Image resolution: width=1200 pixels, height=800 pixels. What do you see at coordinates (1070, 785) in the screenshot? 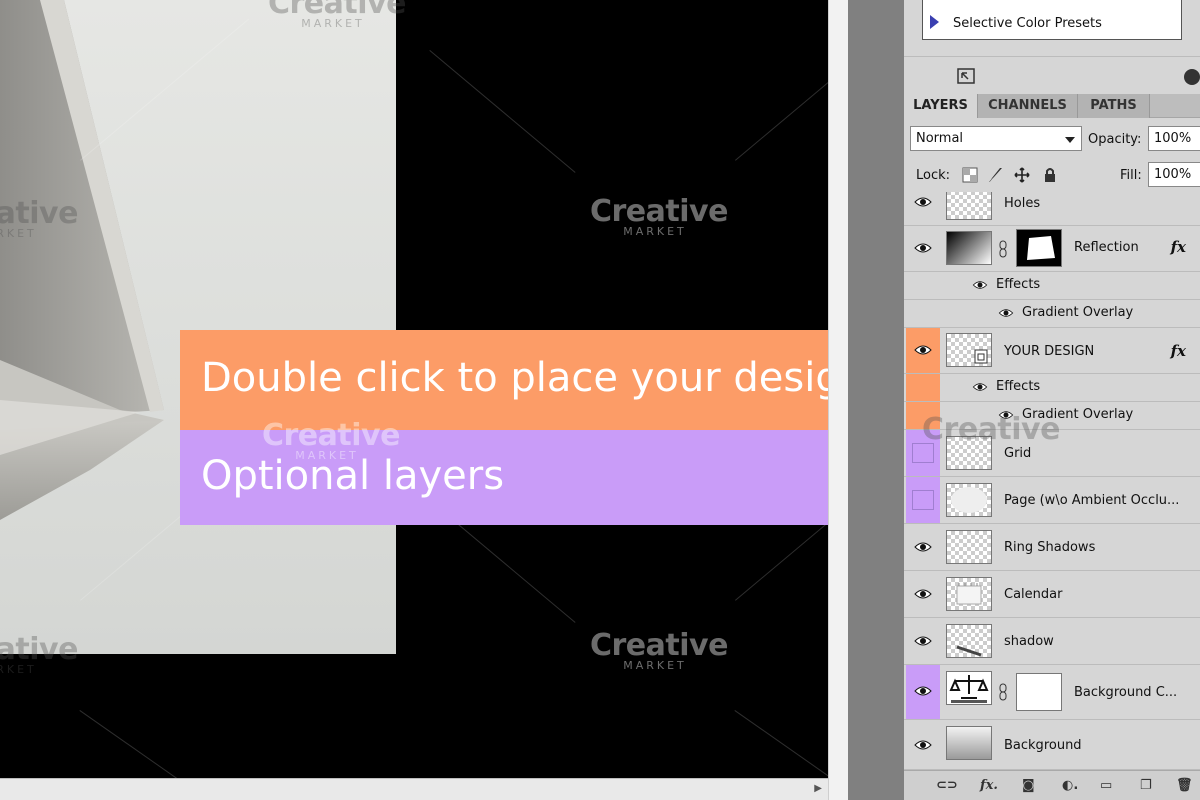
I see `adjustment-layer-icon: ◐.` at bounding box center [1070, 785].